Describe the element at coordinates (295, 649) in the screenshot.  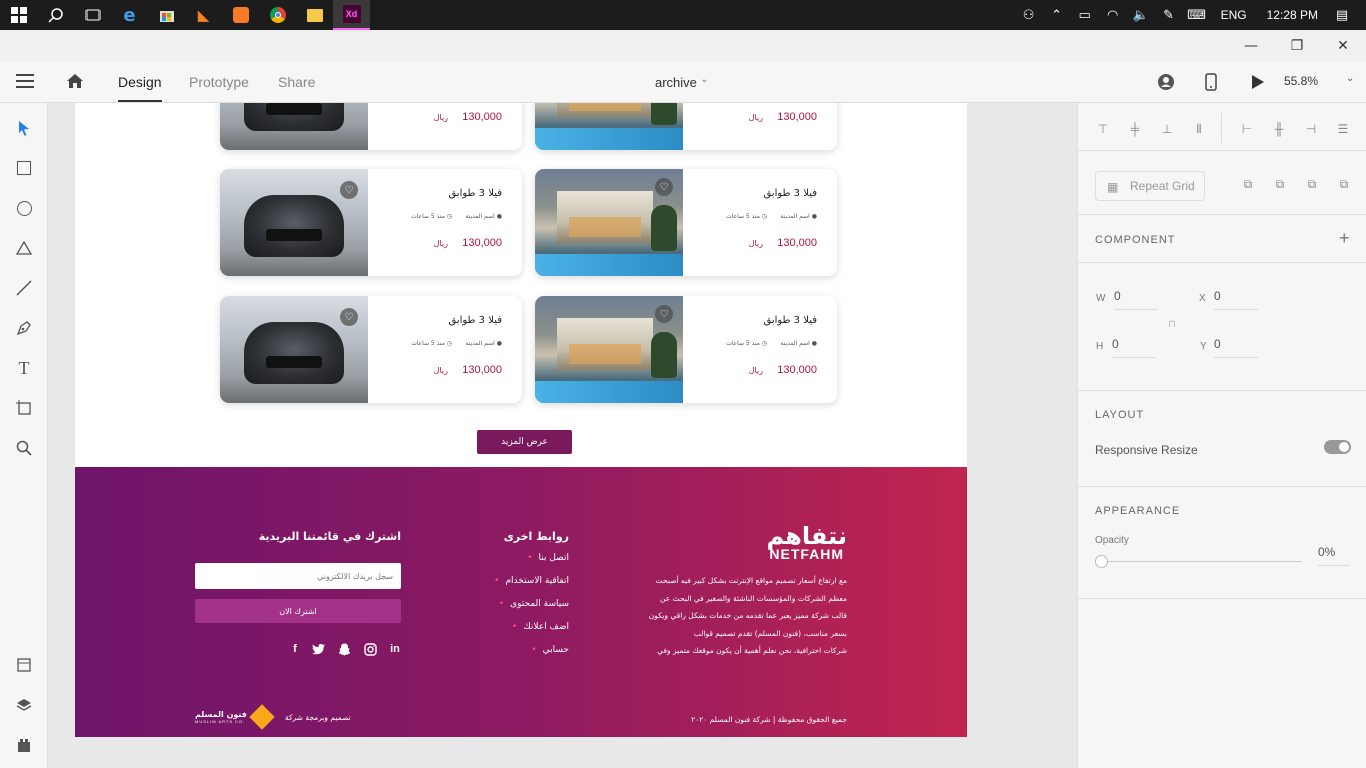
I see `facebook-icon: f` at that location.